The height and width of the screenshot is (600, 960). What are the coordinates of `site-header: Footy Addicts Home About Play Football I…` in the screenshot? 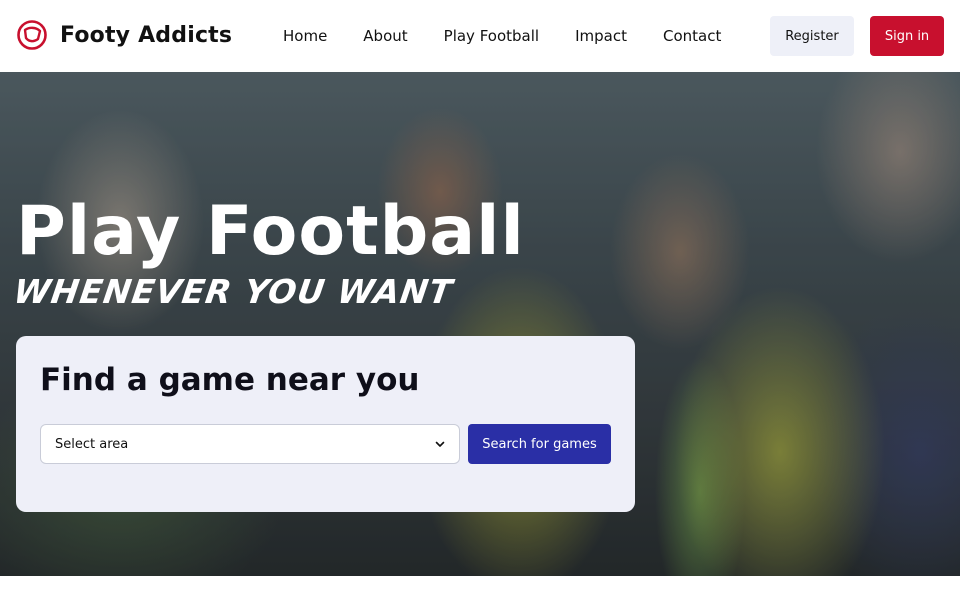 It's located at (480, 36).